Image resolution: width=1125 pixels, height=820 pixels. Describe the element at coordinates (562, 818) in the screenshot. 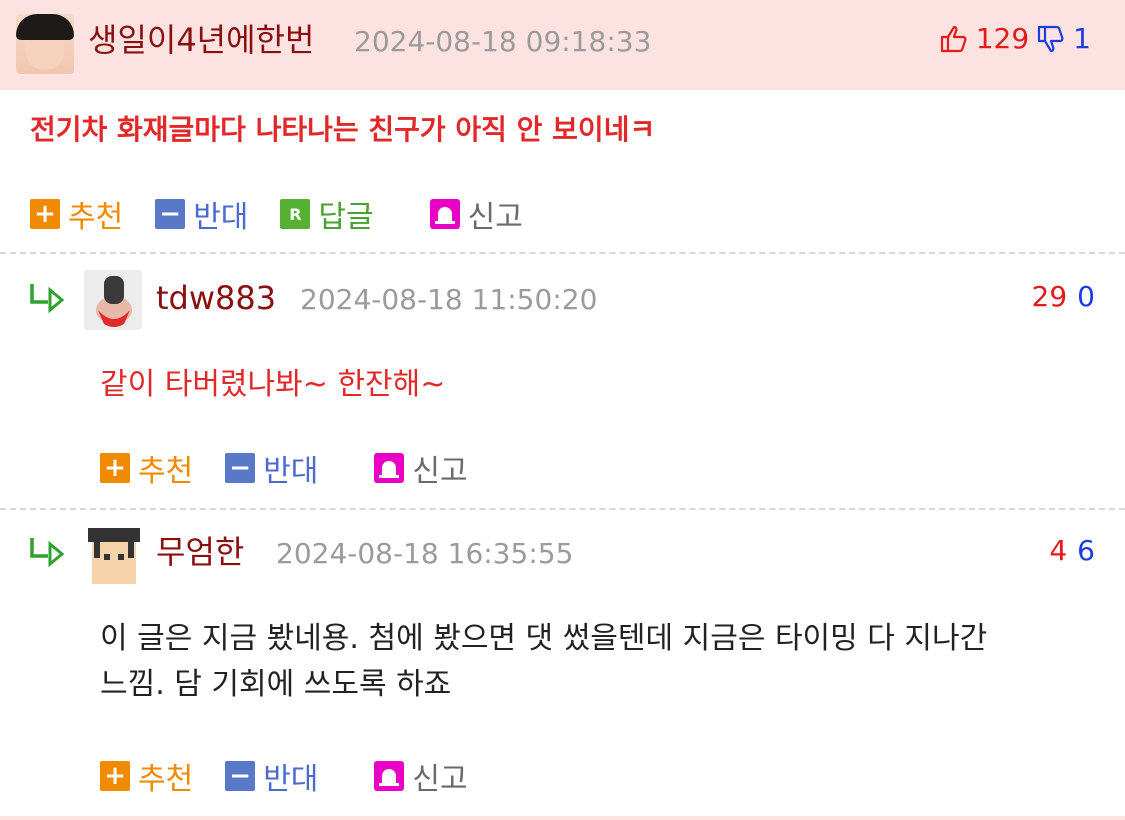

I see `bottom-border` at that location.